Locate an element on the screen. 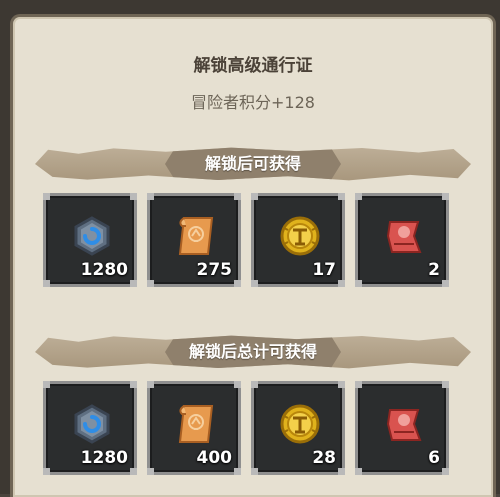  reward-slot: 275 is located at coordinates (194, 240).